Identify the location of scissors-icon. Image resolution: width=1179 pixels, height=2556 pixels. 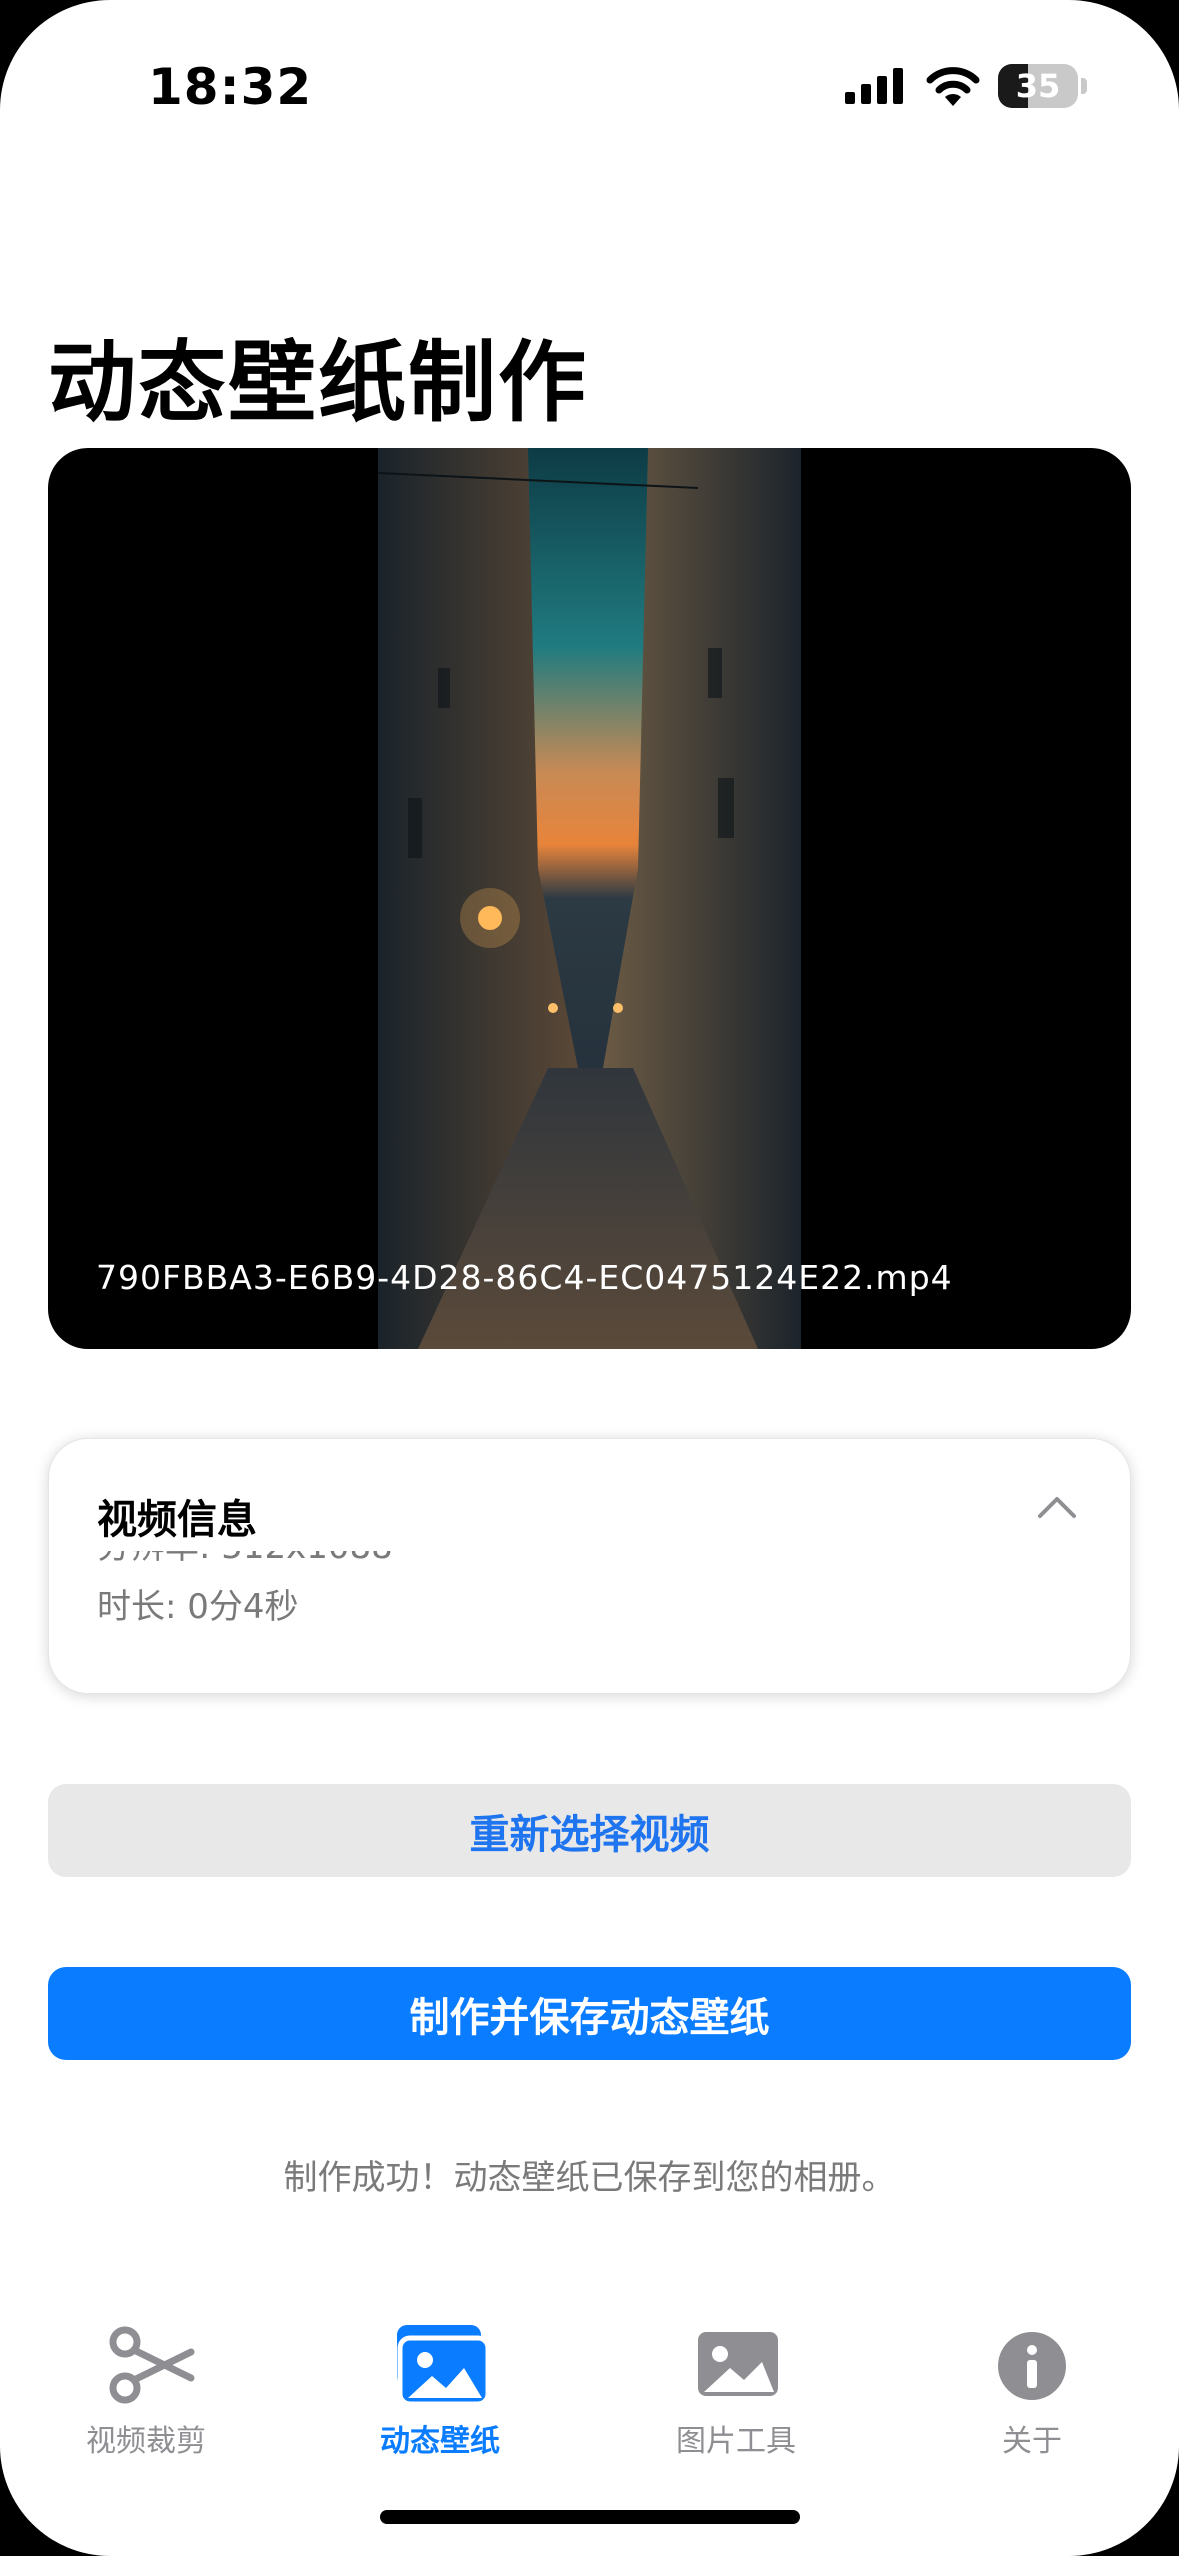
(152, 2365).